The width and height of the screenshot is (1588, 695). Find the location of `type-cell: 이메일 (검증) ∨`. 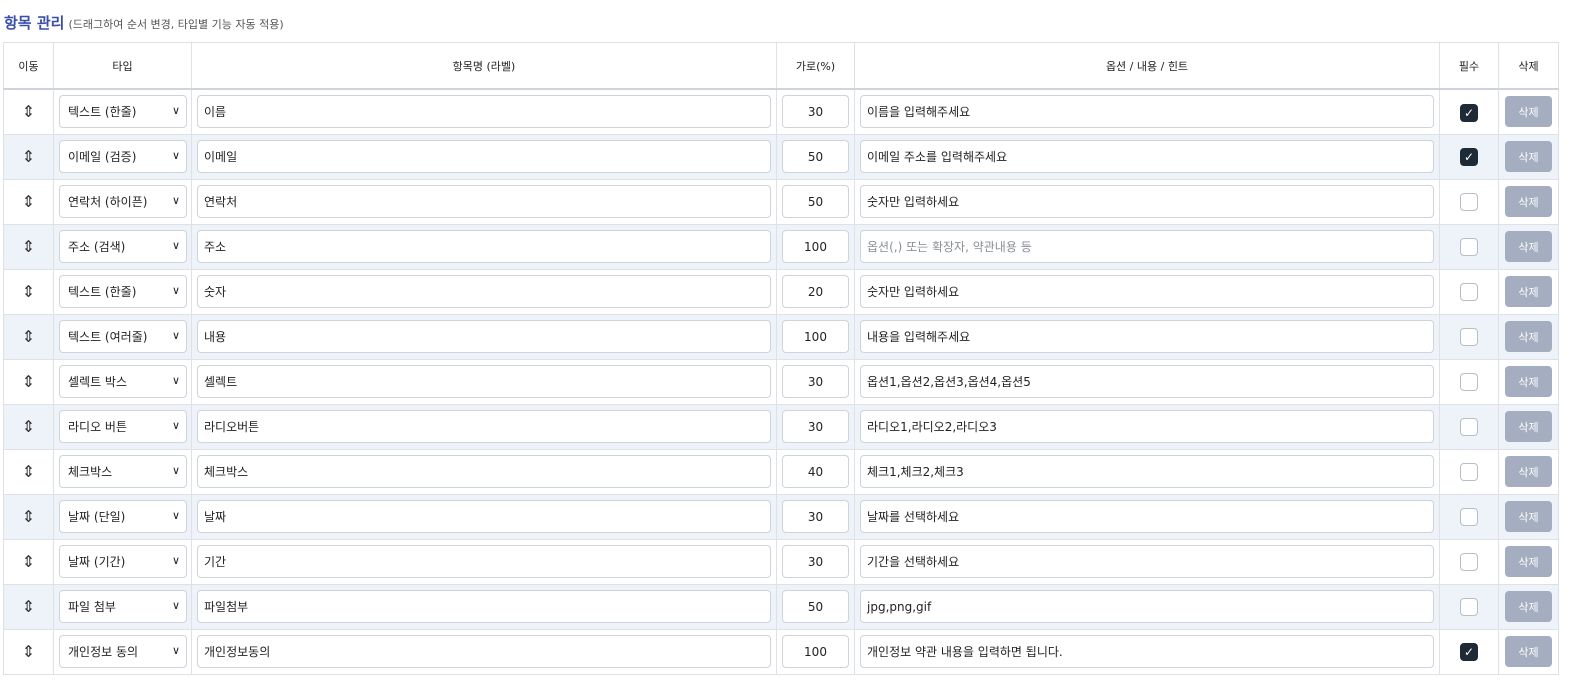

type-cell: 이메일 (검증) ∨ is located at coordinates (122, 156).